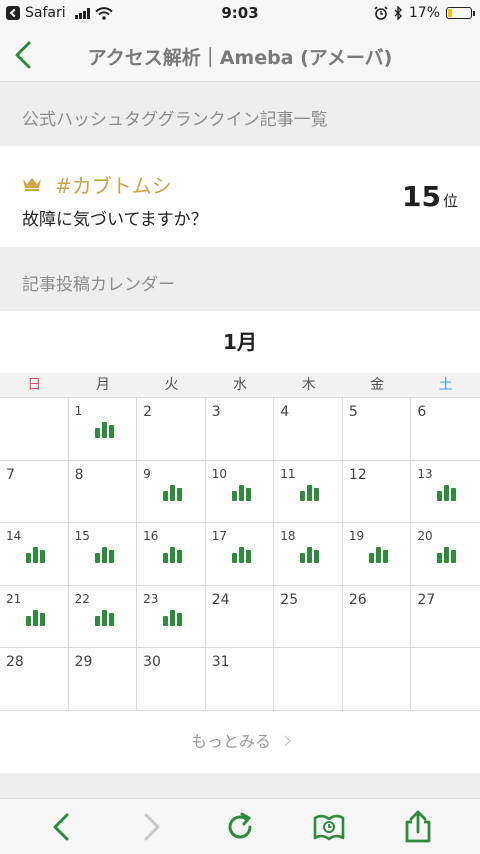 Image resolution: width=480 pixels, height=854 pixels. Describe the element at coordinates (357, 474) in the screenshot. I see `day-number: 12` at that location.